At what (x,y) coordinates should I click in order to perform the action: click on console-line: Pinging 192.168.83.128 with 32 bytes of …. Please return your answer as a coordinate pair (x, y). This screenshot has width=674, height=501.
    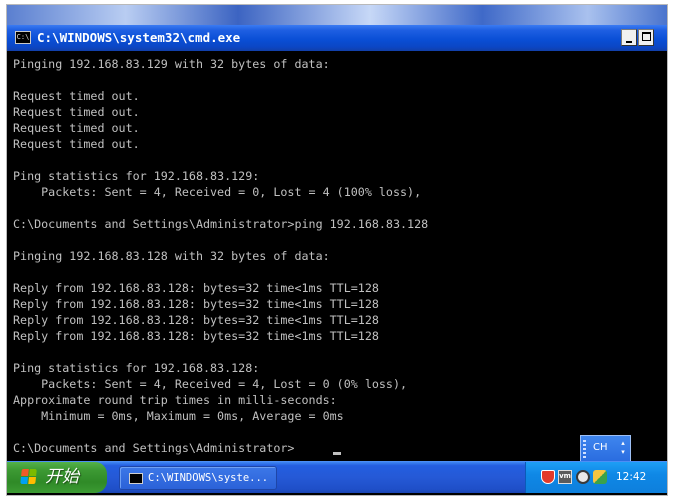
    Looking at the image, I should click on (171, 256).